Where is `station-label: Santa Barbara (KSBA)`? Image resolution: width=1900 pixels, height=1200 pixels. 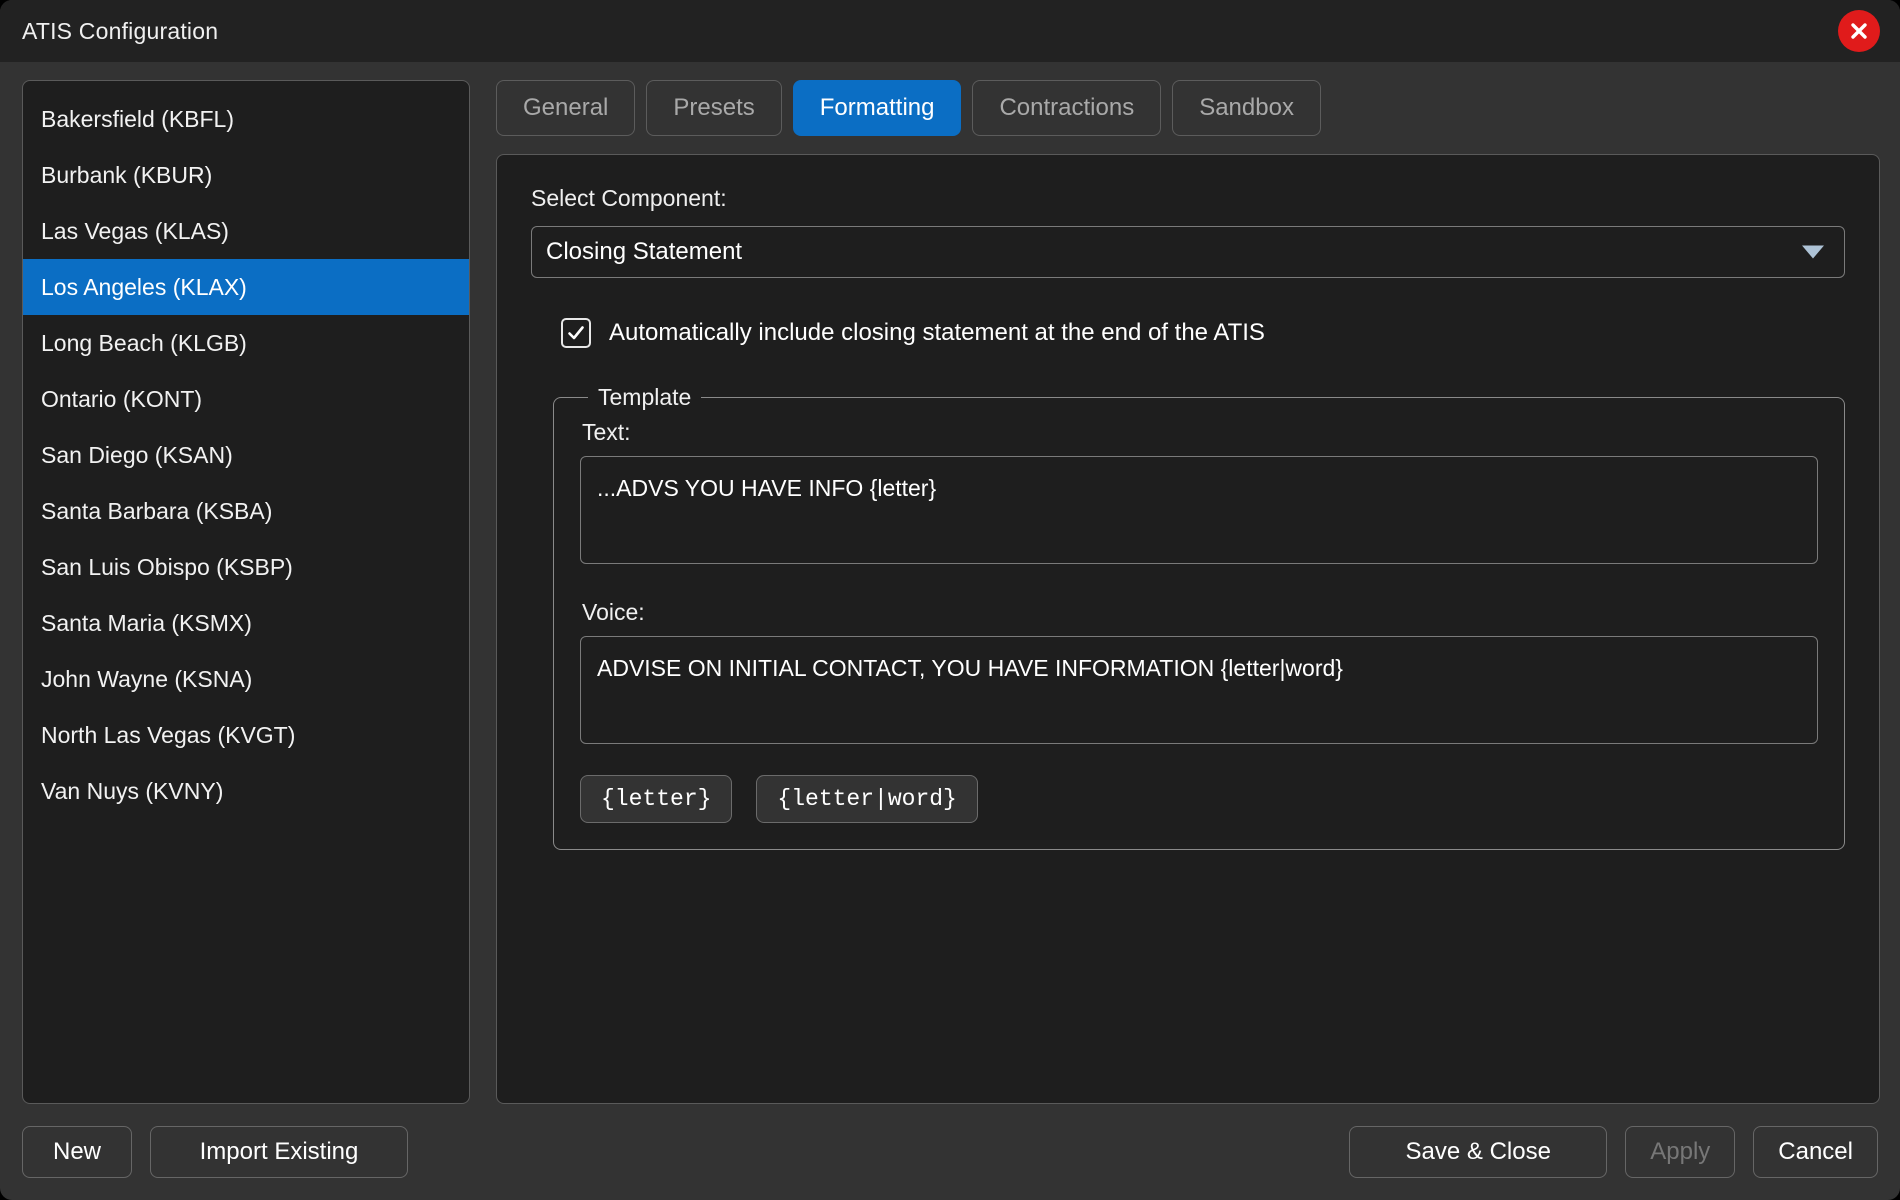 station-label: Santa Barbara (KSBA) is located at coordinates (157, 510).